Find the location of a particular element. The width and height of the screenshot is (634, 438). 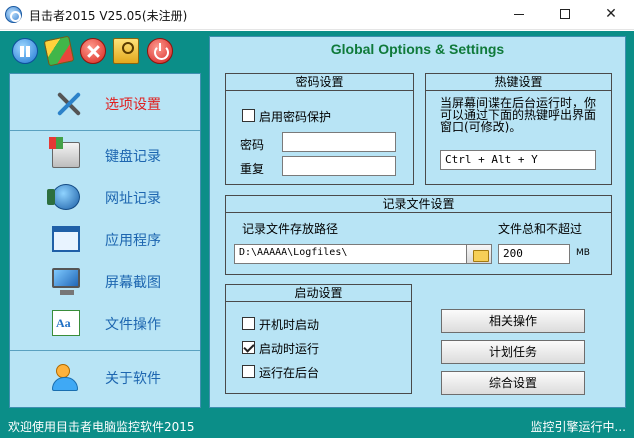

sidebar-item-files: 文件操作 is located at coordinates (105, 323).